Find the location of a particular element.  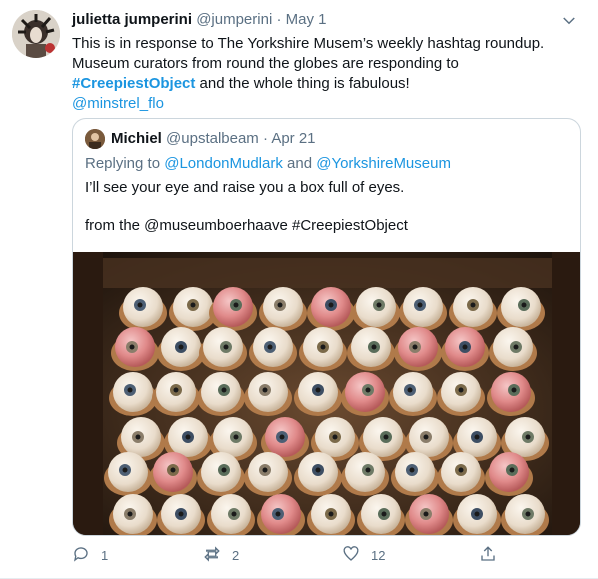

hashtag-link: #CreepiestObject is located at coordinates (133, 83).